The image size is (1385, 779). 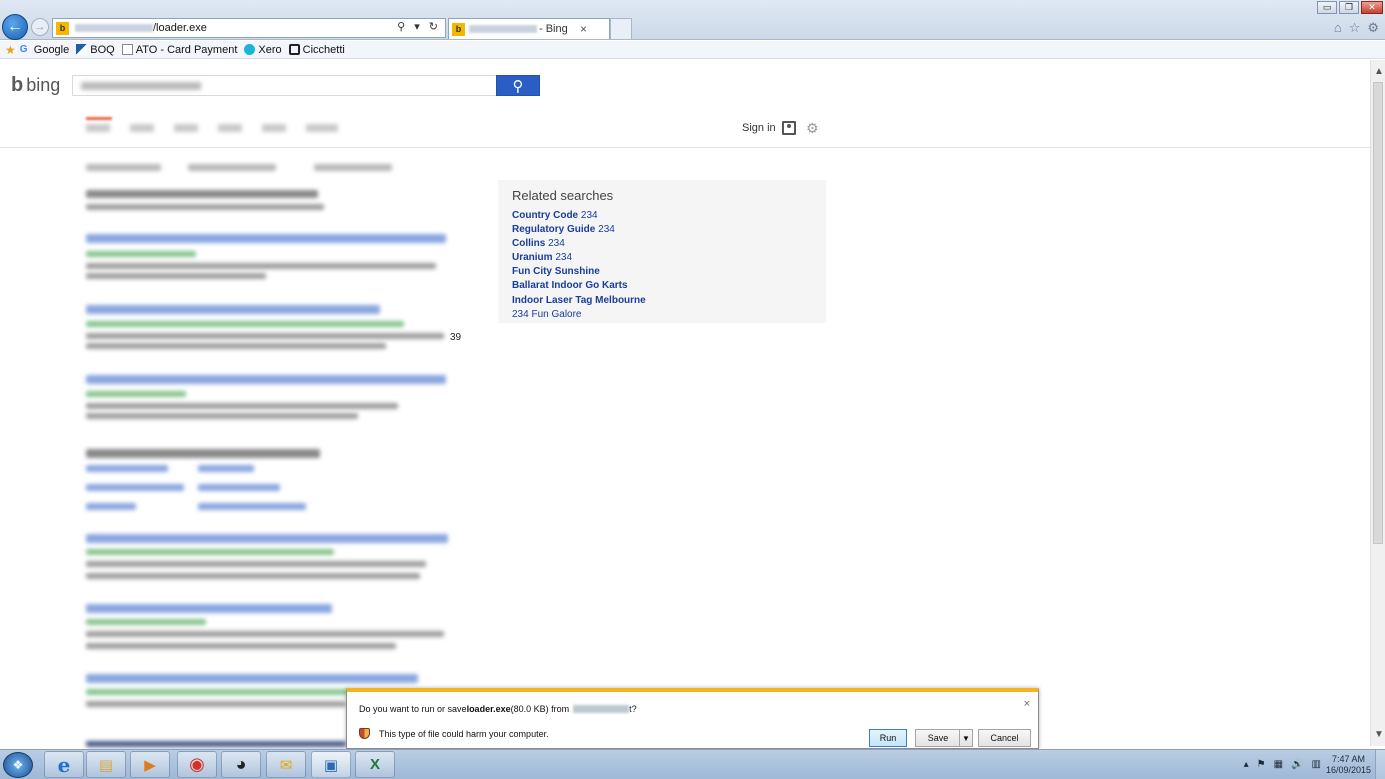 I want to click on show-desktop-button, so click(x=1380, y=764).